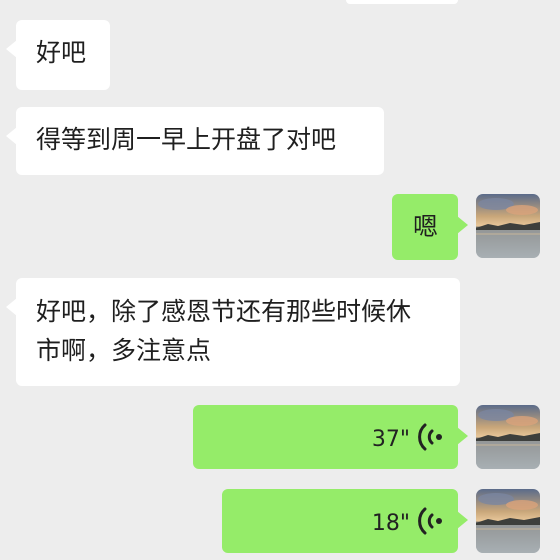 This screenshot has width=560, height=560. I want to click on incoming-message-bubble: 得等到周一早上开盘了对吧, so click(195, 141).